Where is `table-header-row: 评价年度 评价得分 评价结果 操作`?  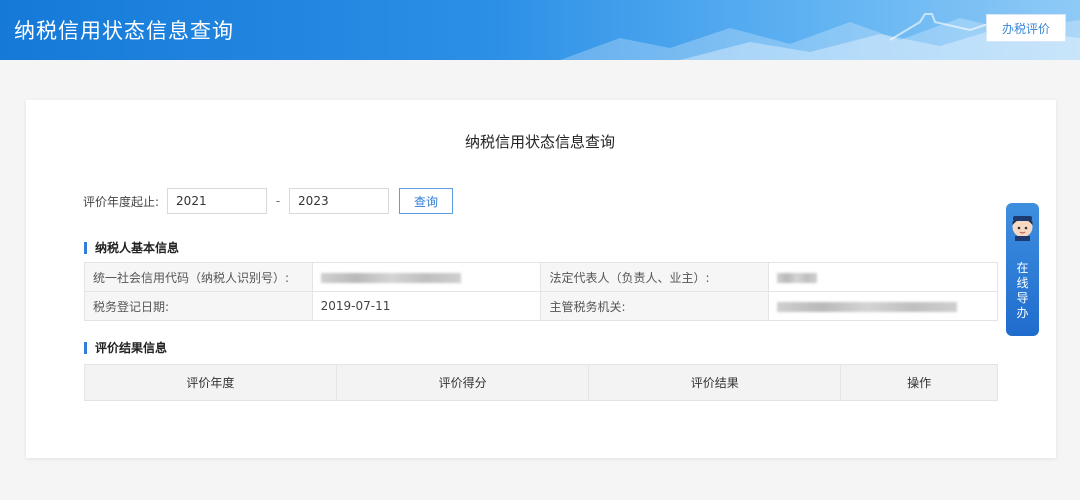 table-header-row: 评价年度 评价得分 评价结果 操作 is located at coordinates (541, 382).